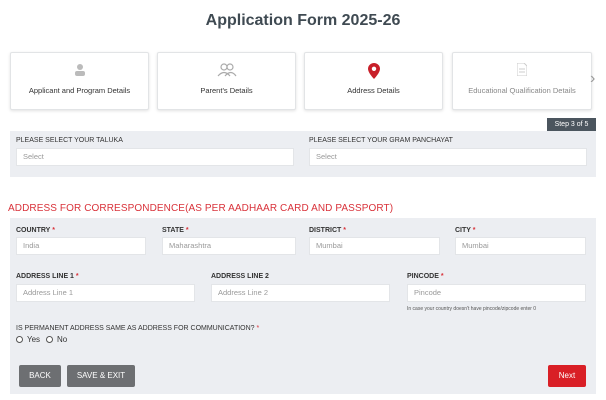 Image resolution: width=606 pixels, height=400 pixels. What do you see at coordinates (81, 246) in the screenshot?
I see `country-input: India` at bounding box center [81, 246].